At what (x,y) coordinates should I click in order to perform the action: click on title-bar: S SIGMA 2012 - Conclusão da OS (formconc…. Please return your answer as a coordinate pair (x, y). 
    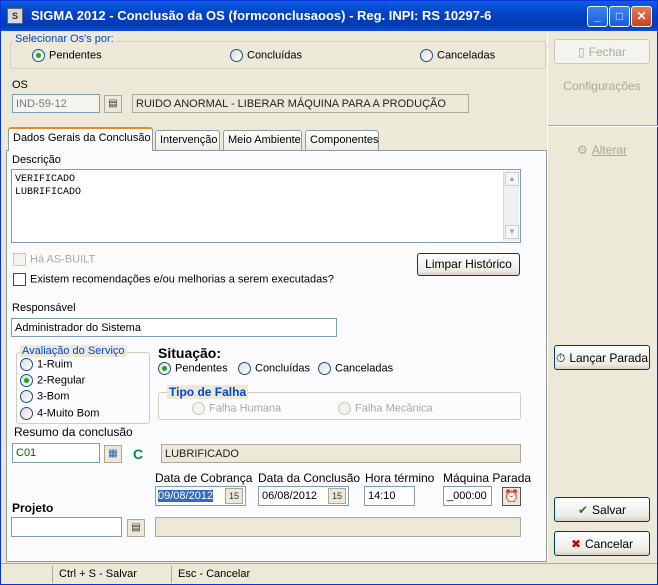
    Looking at the image, I should click on (329, 16).